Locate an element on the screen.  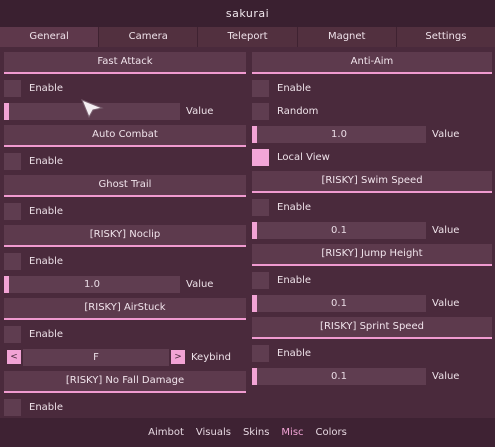
jump-value-label: Value is located at coordinates (446, 303).